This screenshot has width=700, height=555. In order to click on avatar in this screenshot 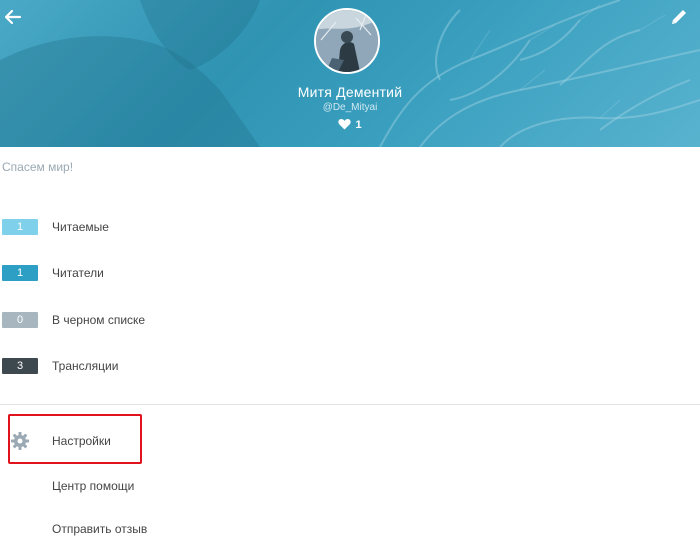, I will do `click(347, 41)`.